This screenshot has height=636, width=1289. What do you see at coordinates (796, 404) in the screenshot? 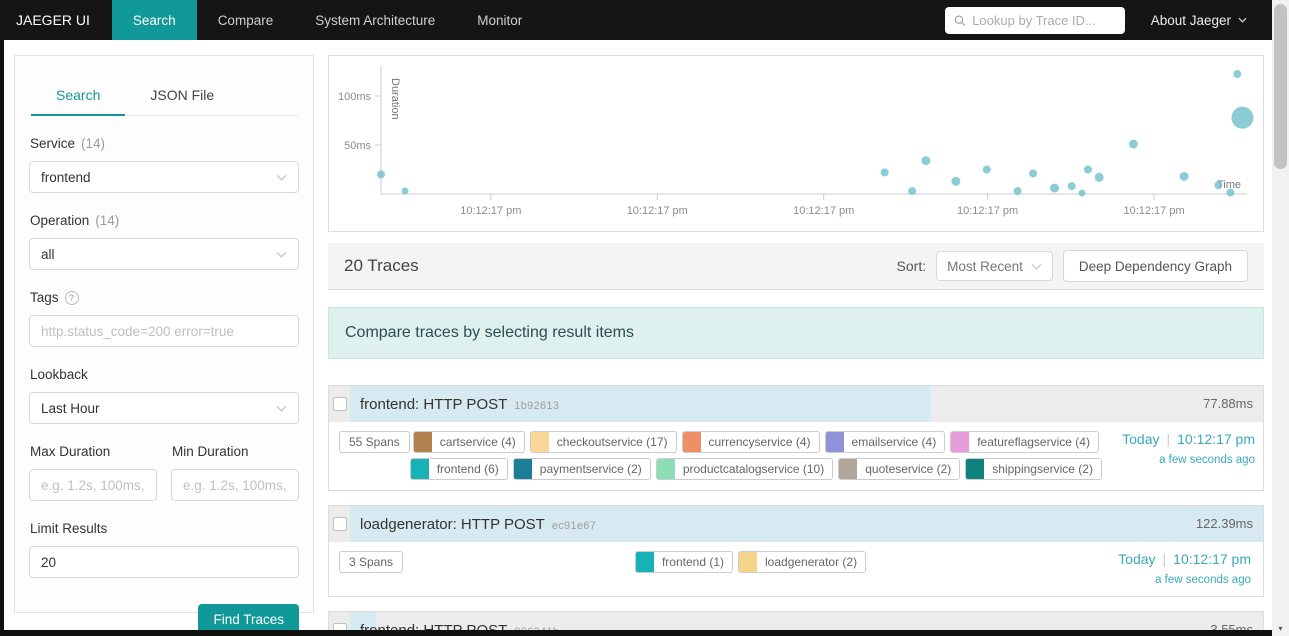
I see `trace-card-header: frontend: HTTP POST 1b92613 77.88ms` at bounding box center [796, 404].